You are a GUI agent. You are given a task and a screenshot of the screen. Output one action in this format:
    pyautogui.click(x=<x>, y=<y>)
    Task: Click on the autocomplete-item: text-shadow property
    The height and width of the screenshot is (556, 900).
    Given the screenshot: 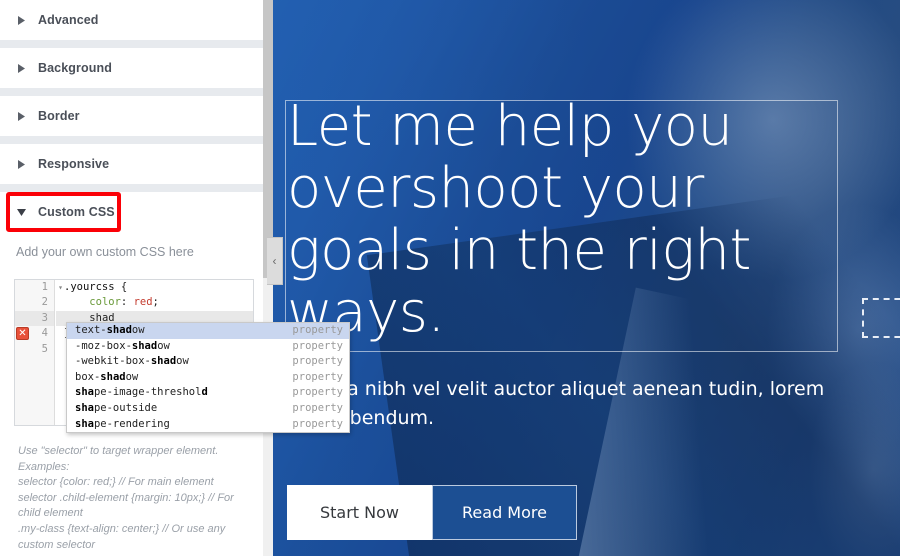 What is the action you would take?
    pyautogui.click(x=208, y=331)
    